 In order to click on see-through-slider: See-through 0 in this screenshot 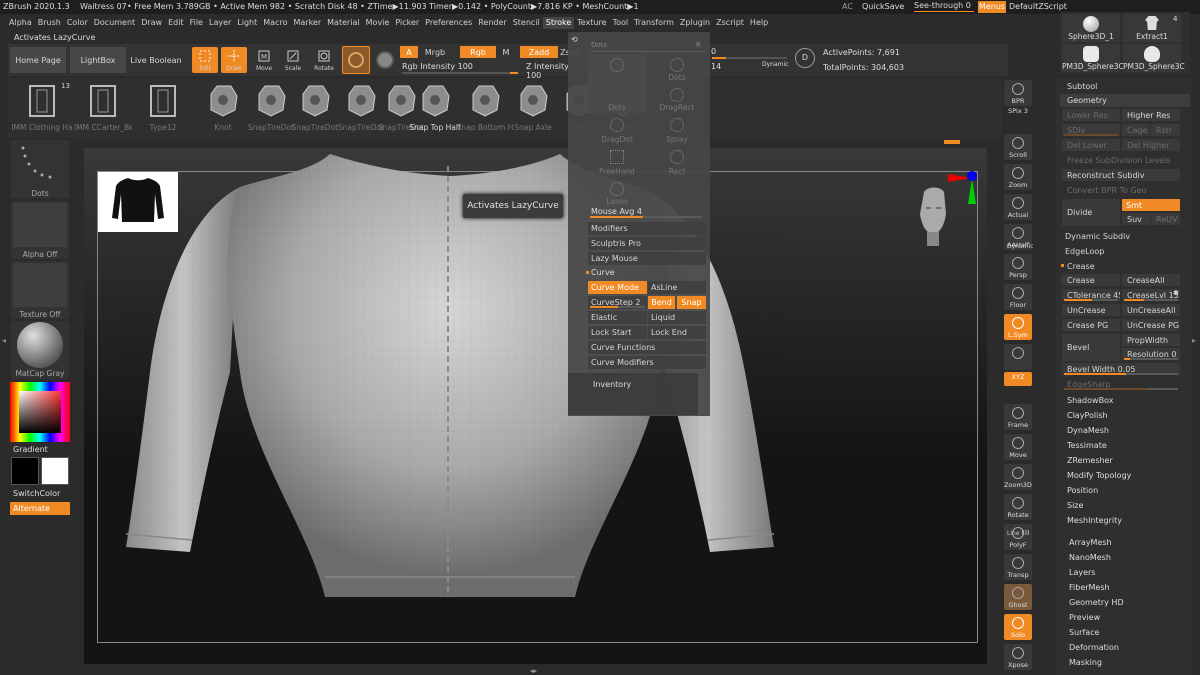, I will do `click(944, 6)`.